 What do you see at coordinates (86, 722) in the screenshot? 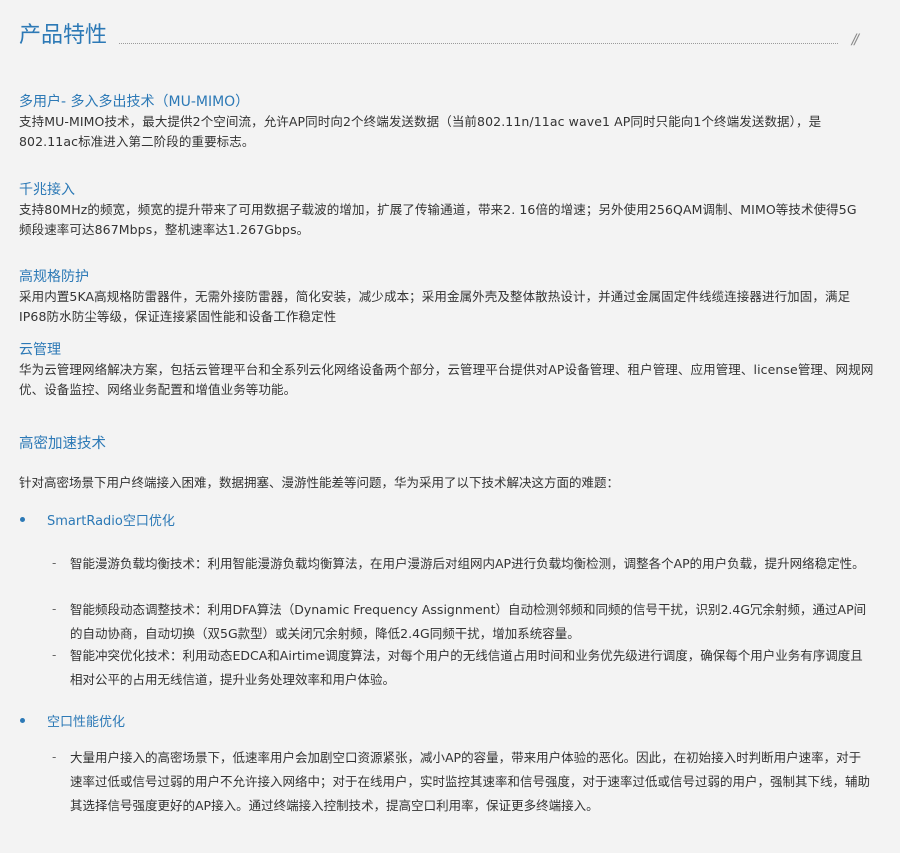
I see `bullet-label: 空口性能优化` at bounding box center [86, 722].